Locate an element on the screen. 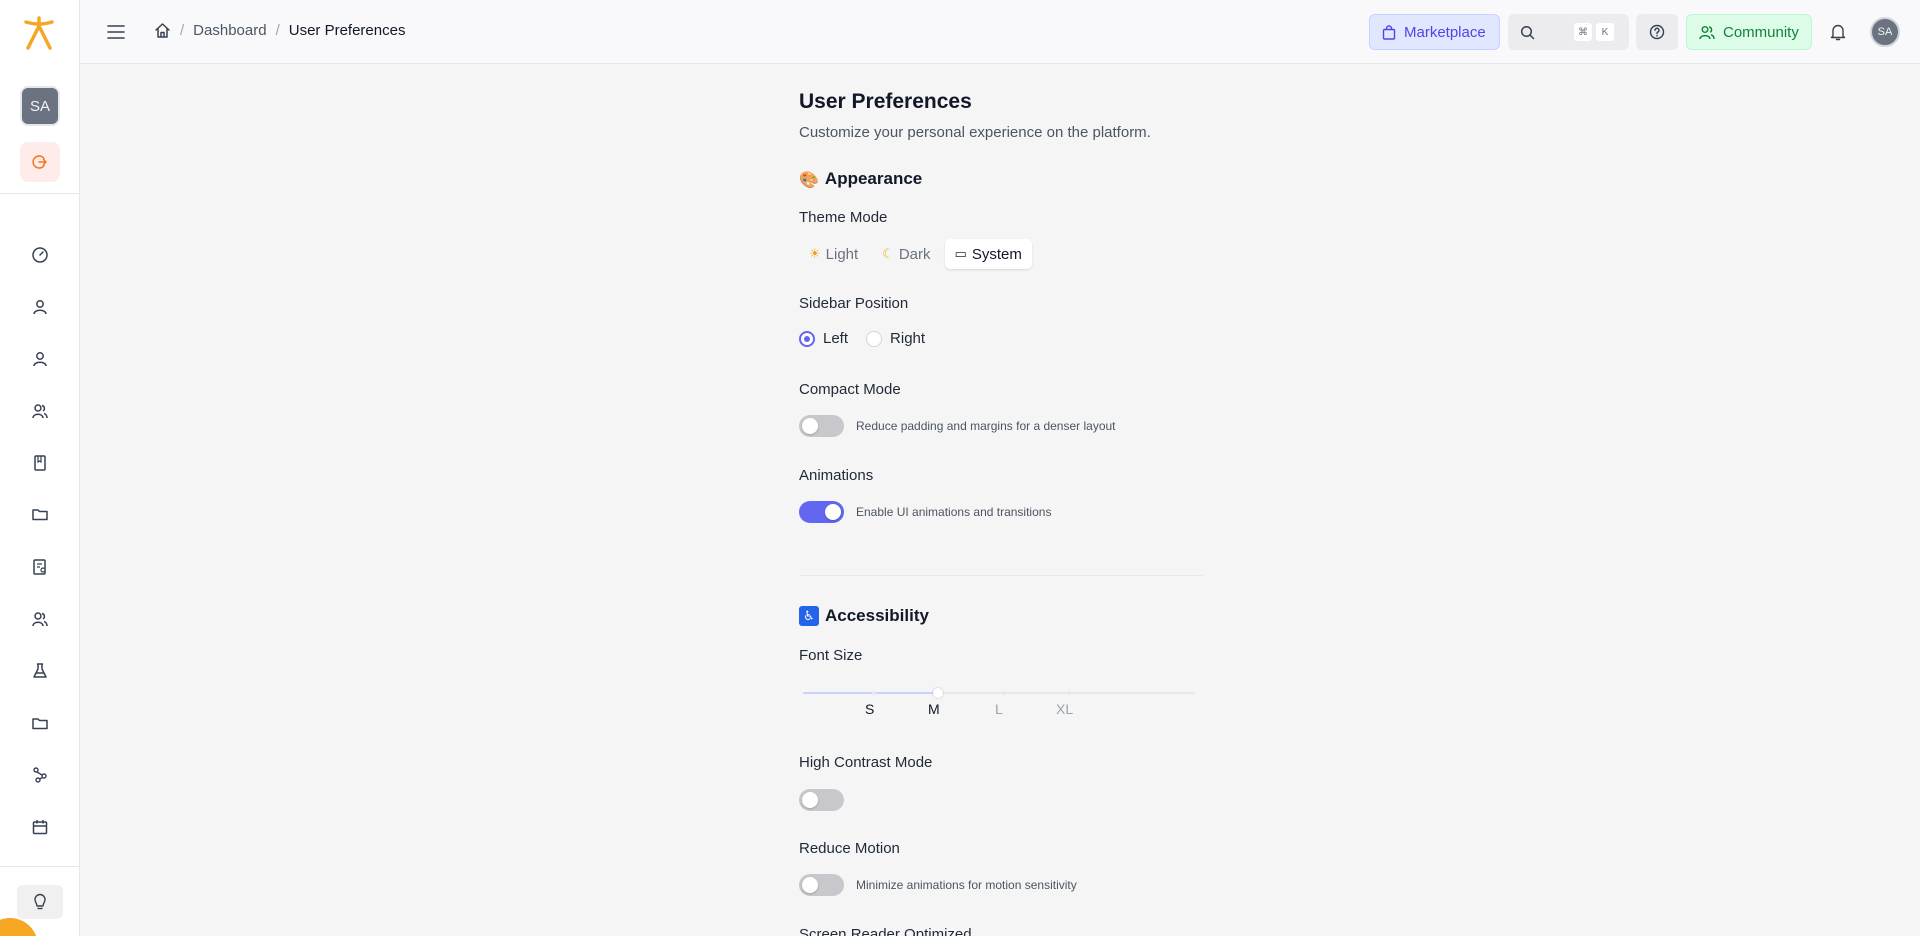  search-button: ⌘ K is located at coordinates (1568, 32).